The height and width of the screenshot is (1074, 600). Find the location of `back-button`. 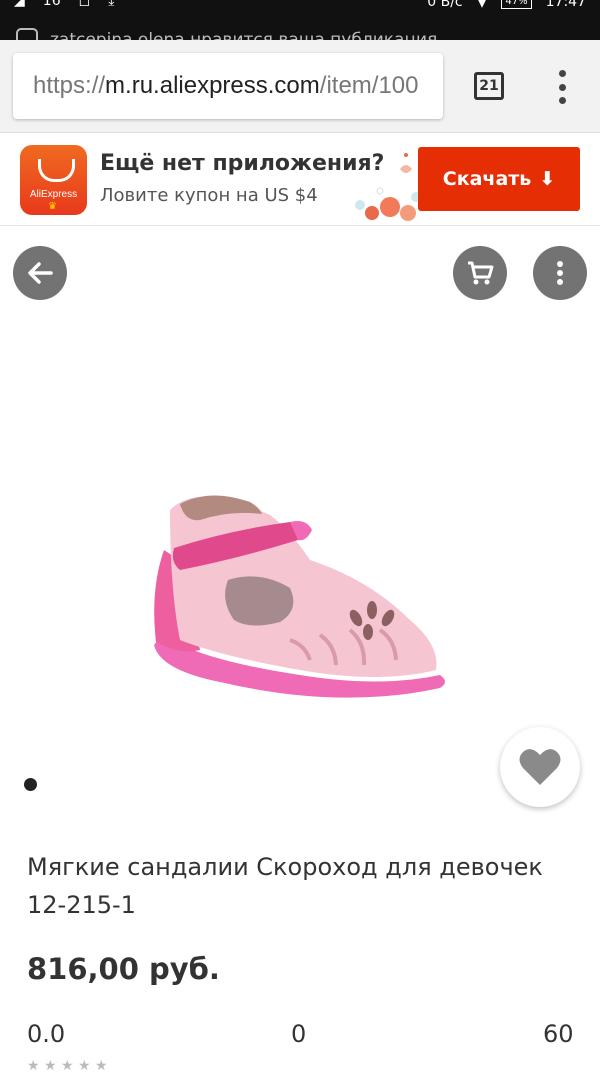

back-button is located at coordinates (40, 273).